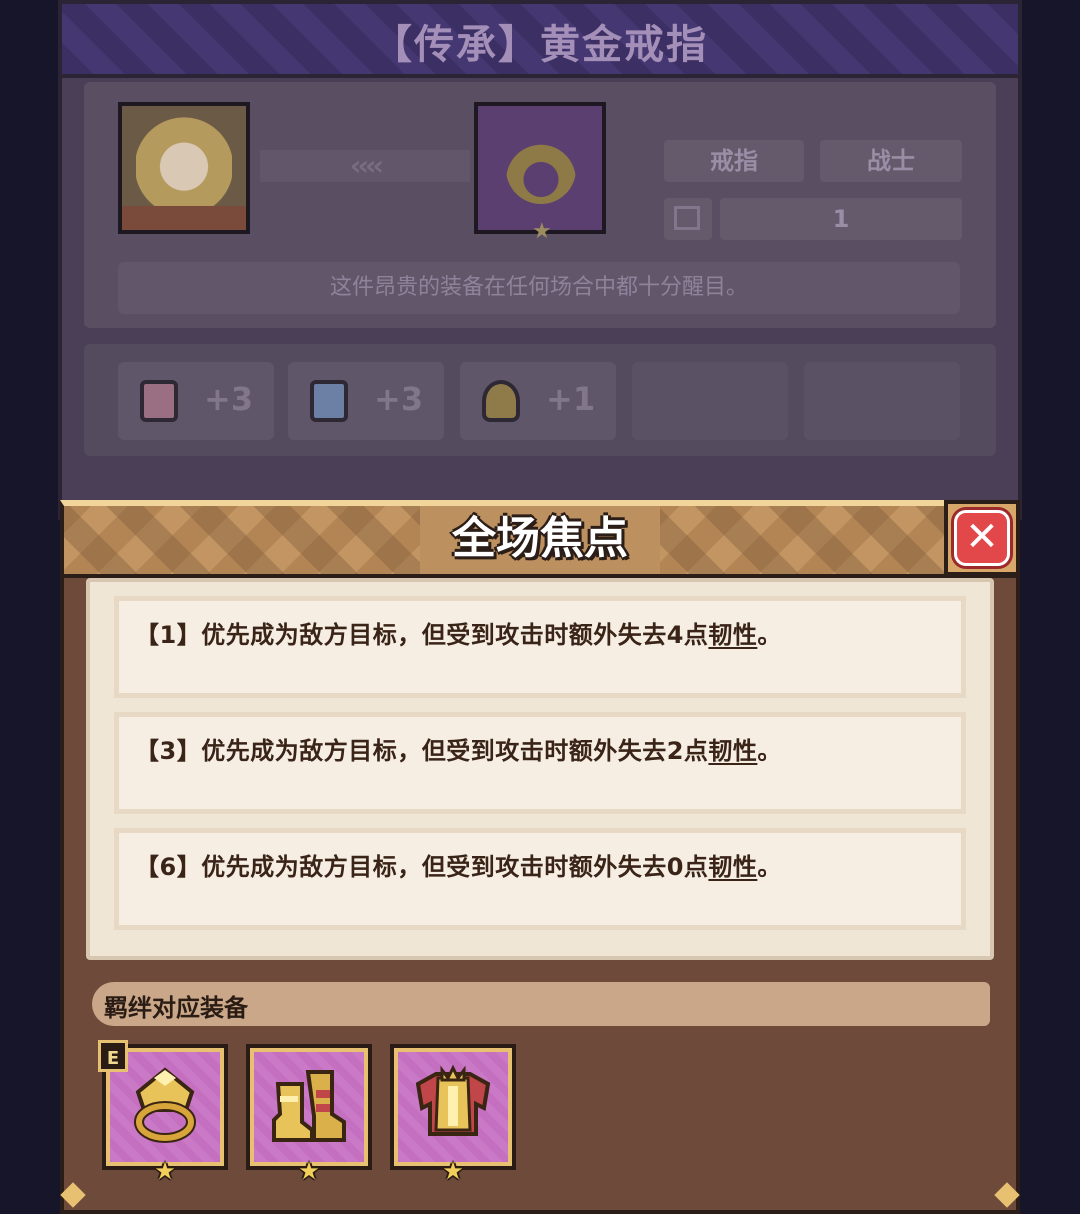 The image size is (1080, 1214). What do you see at coordinates (365, 166) in the screenshot?
I see `transfer-arrows-icon: ‹‹‹‹` at bounding box center [365, 166].